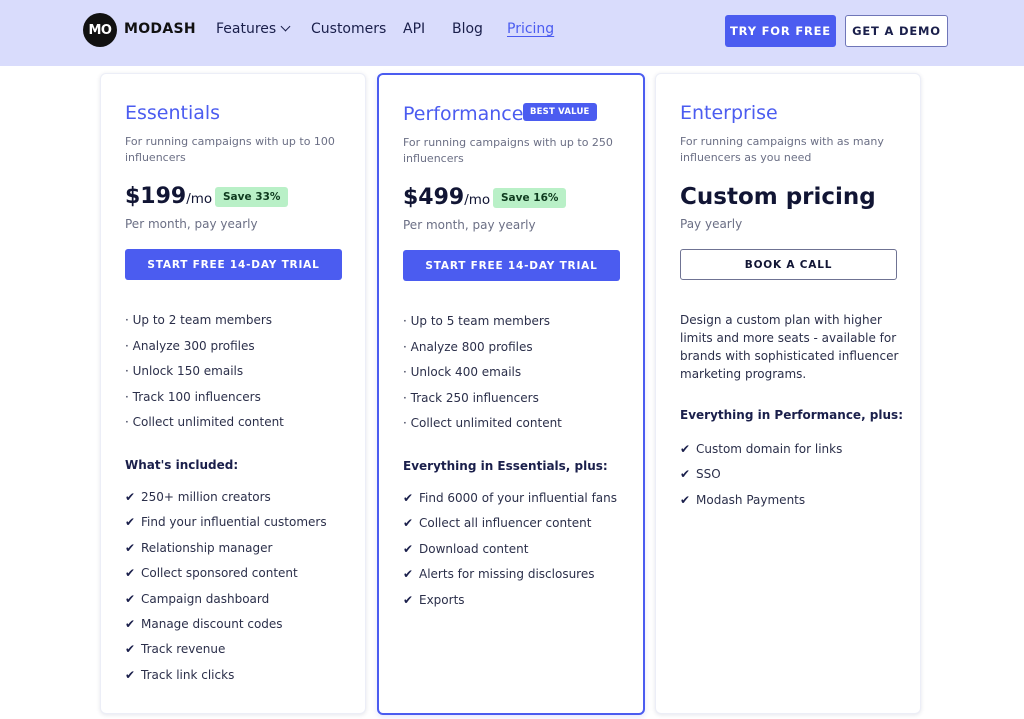 Image resolution: width=1024 pixels, height=719 pixels. Describe the element at coordinates (100, 30) in the screenshot. I see `modash-logo: MO` at that location.